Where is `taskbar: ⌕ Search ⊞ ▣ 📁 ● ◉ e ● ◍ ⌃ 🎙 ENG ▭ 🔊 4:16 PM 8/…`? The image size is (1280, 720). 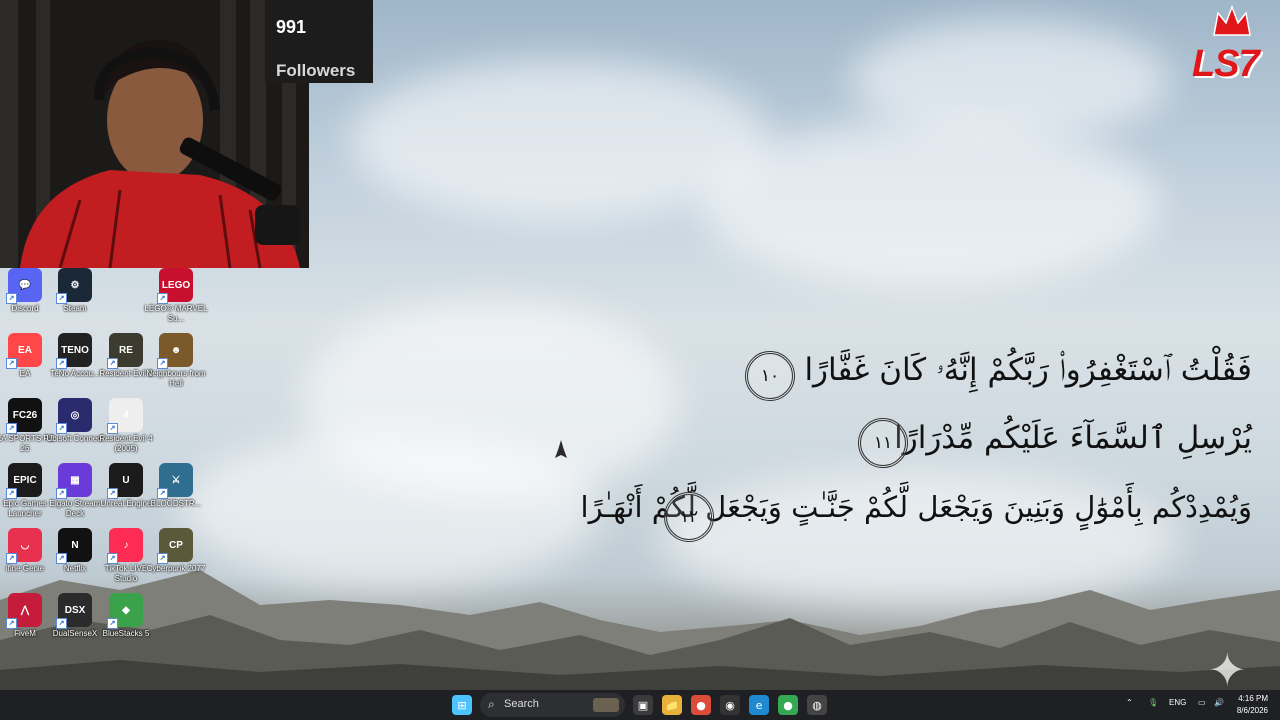
taskbar: ⌕ Search ⊞ ▣ 📁 ● ◉ e ● ◍ ⌃ 🎙 ENG ▭ 🔊 4:16 PM 8/… is located at coordinates (640, 705).